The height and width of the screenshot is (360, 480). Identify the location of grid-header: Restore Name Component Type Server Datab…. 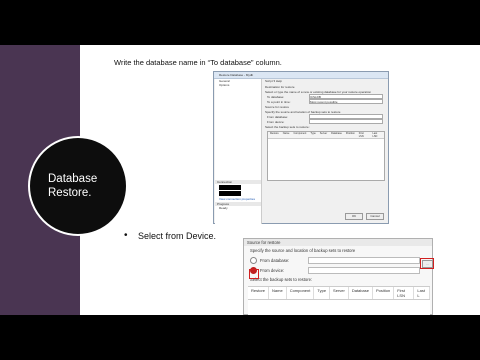
(326, 135).